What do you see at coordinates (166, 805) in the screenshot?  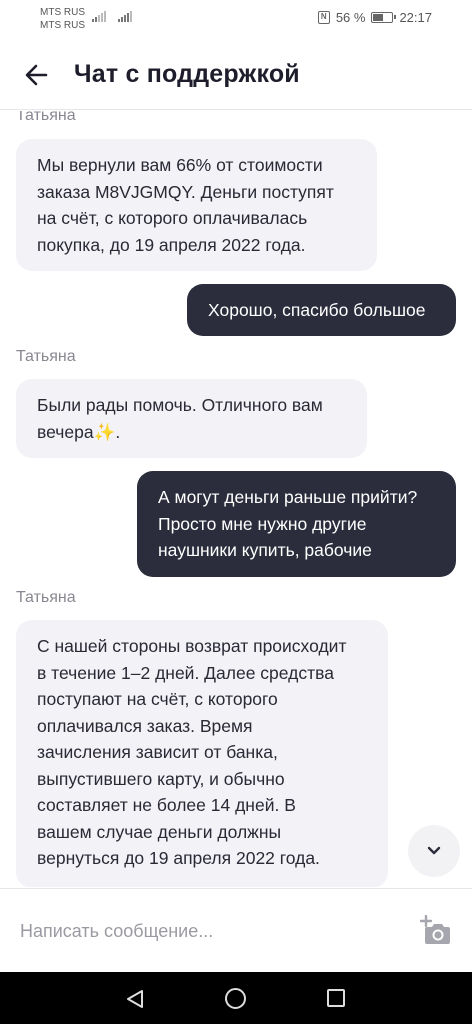 I see `message-line: составляет не более 14 дней. В` at bounding box center [166, 805].